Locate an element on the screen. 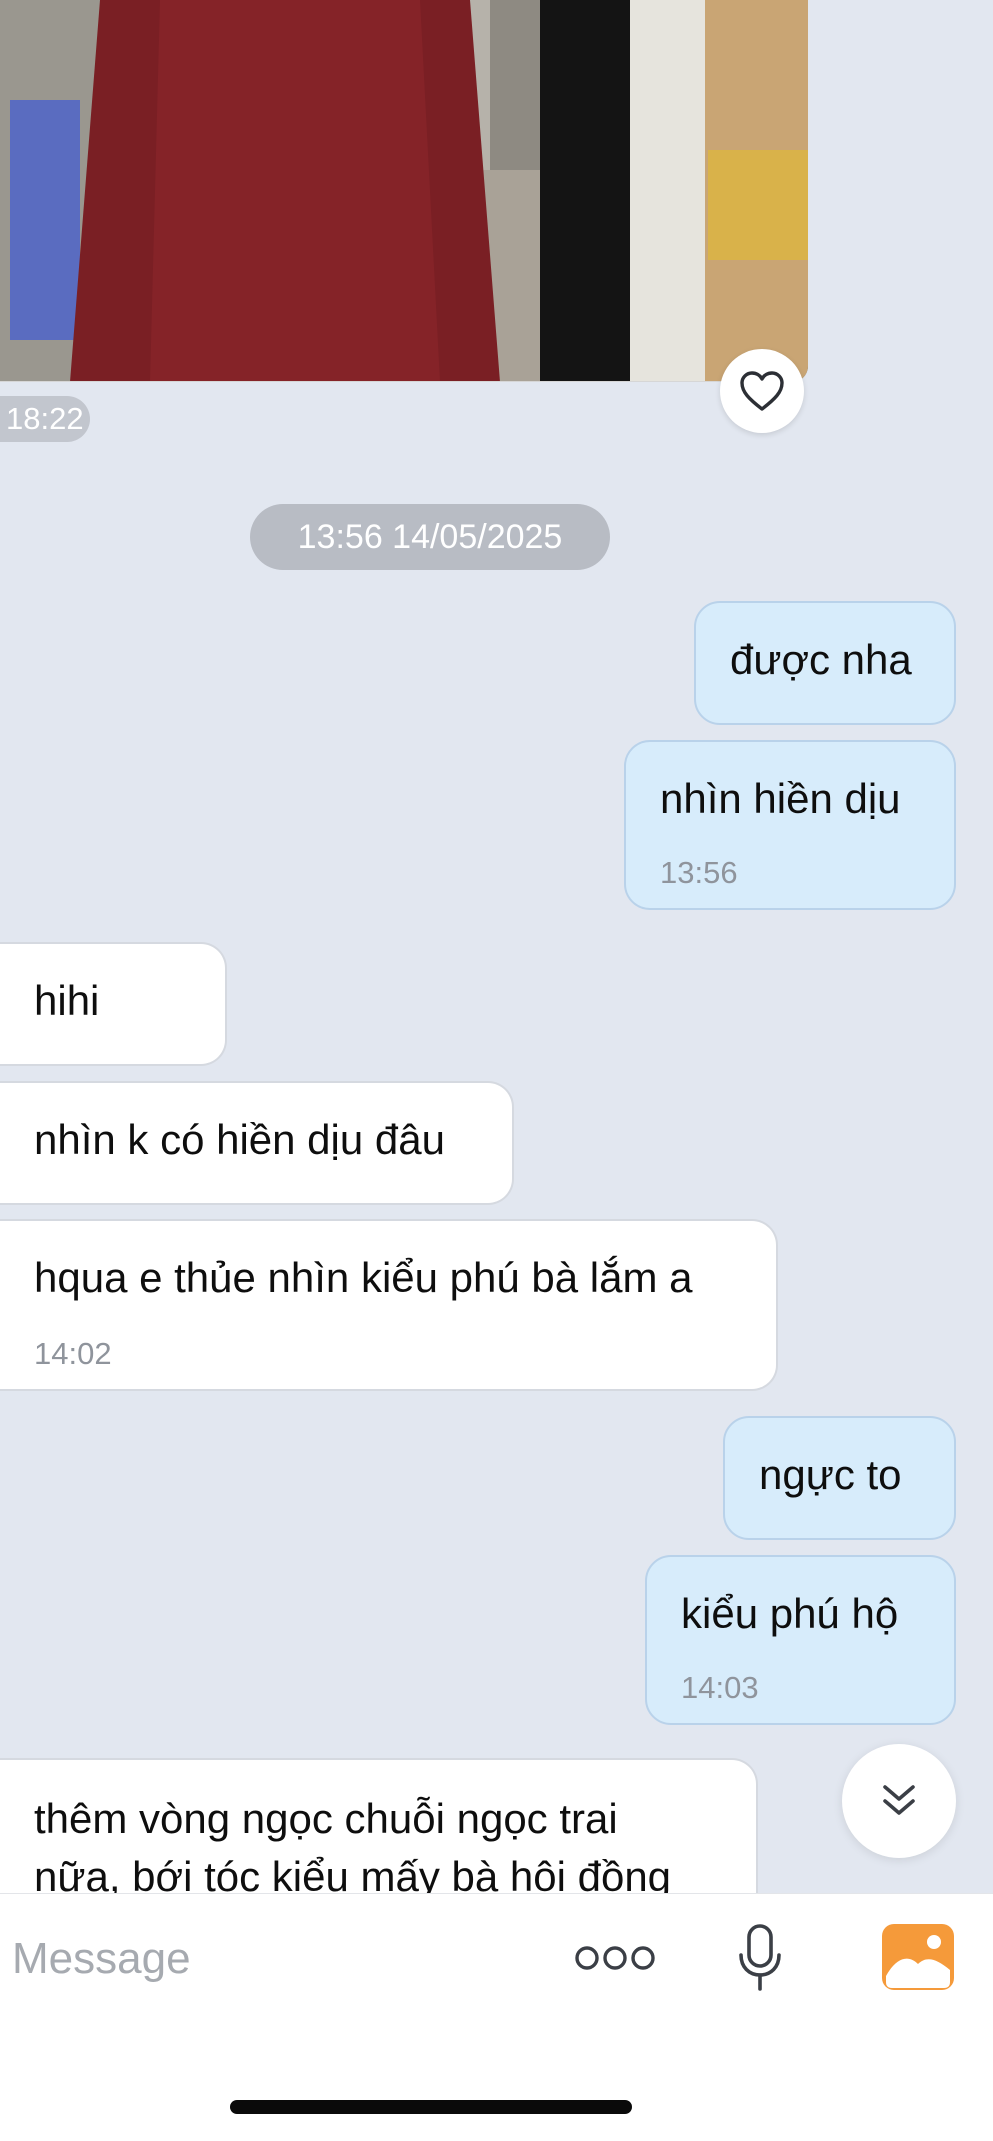  like-button is located at coordinates (762, 391).